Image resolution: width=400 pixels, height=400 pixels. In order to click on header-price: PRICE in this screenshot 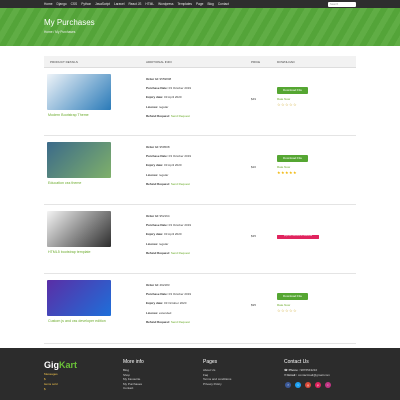, I will do `click(256, 61)`.